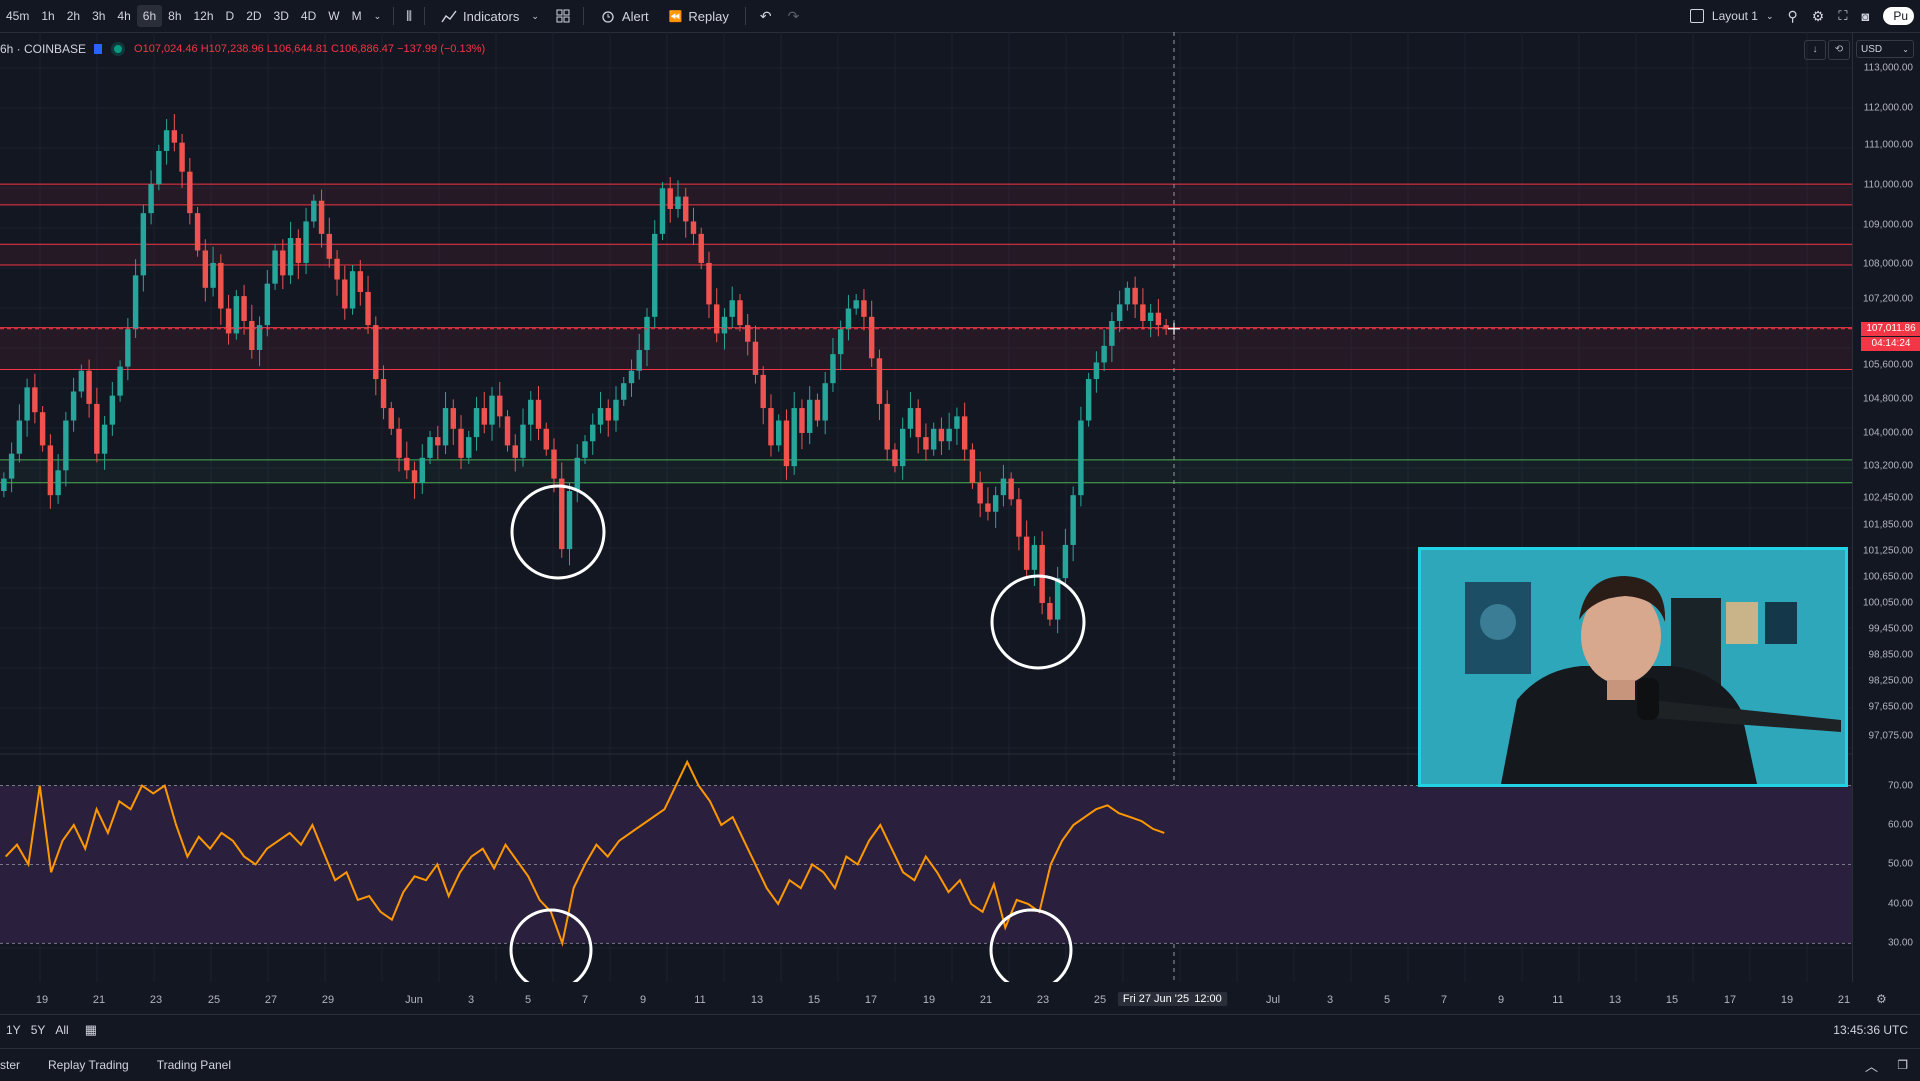  Describe the element at coordinates (1881, 999) in the screenshot. I see `axis-settings-icon: ⚙` at that location.